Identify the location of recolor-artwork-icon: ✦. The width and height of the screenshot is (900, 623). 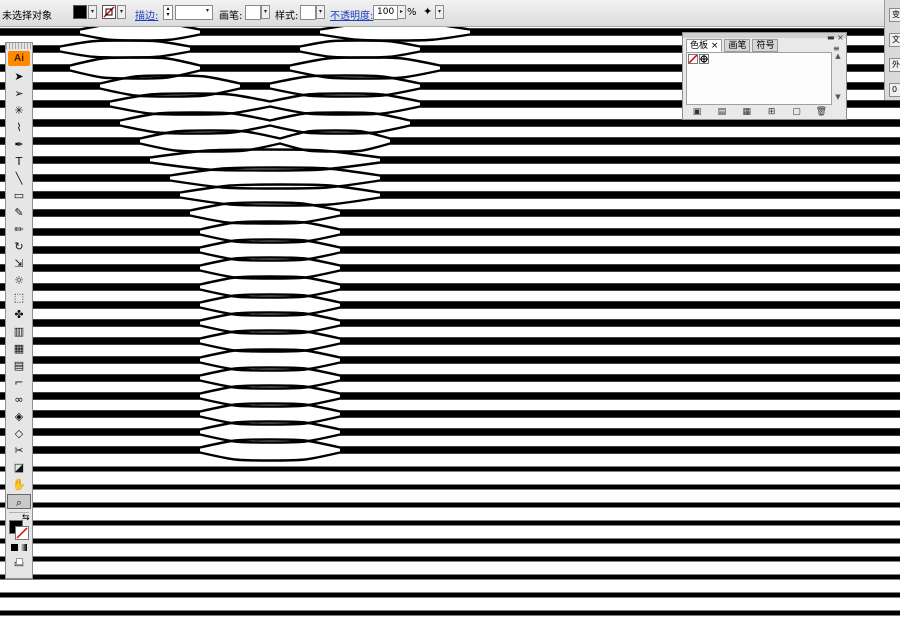
(429, 12).